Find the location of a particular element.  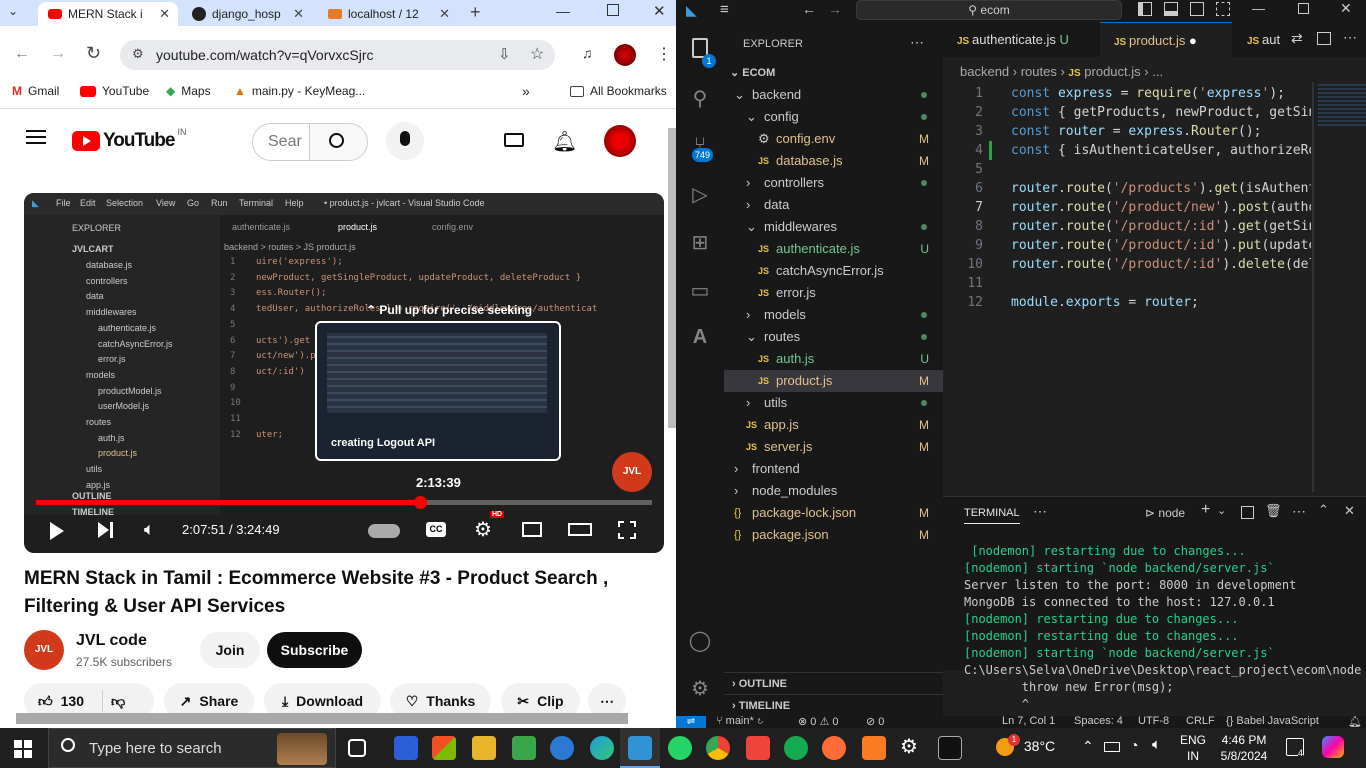

timeline-section: › TIMELINE is located at coordinates (833, 705).